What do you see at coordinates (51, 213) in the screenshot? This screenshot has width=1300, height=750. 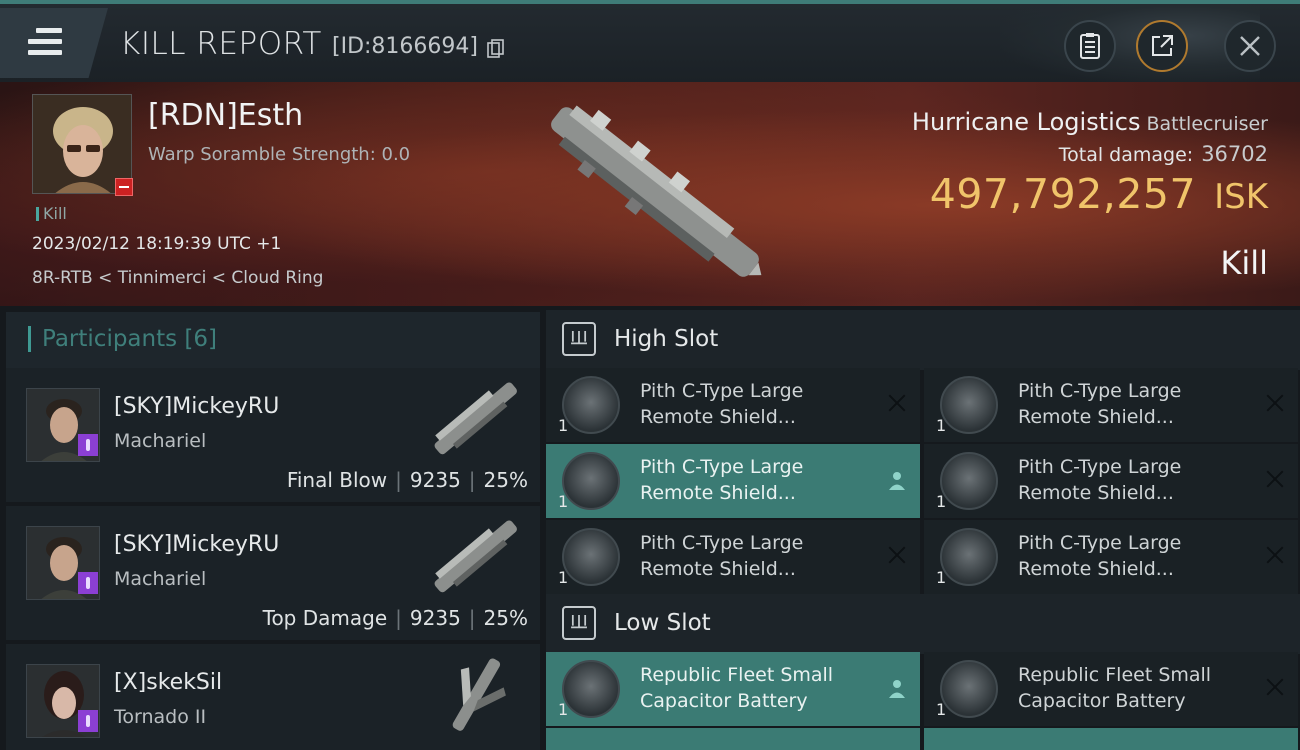 I see `kill-tag: Kill` at bounding box center [51, 213].